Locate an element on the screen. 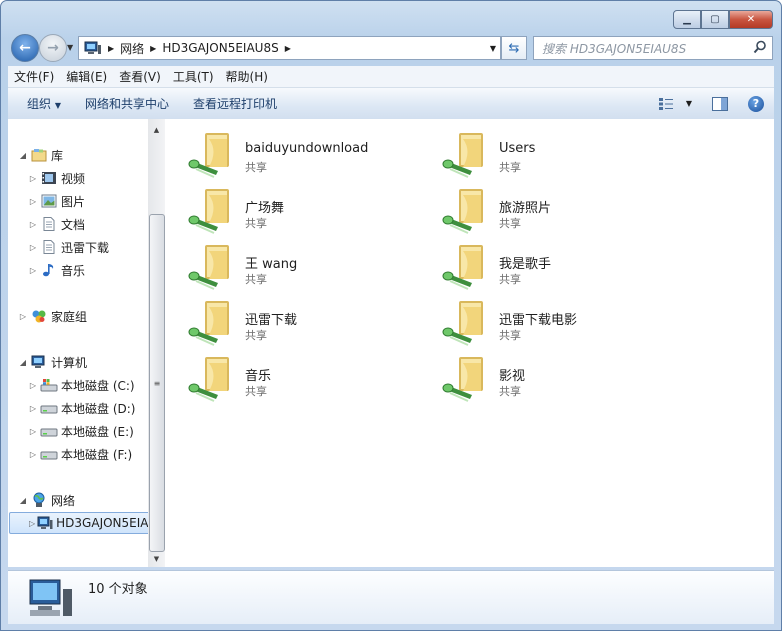 Image resolution: width=782 pixels, height=631 pixels. shared-folder-item: 音乐 共享 is located at coordinates (290, 375).